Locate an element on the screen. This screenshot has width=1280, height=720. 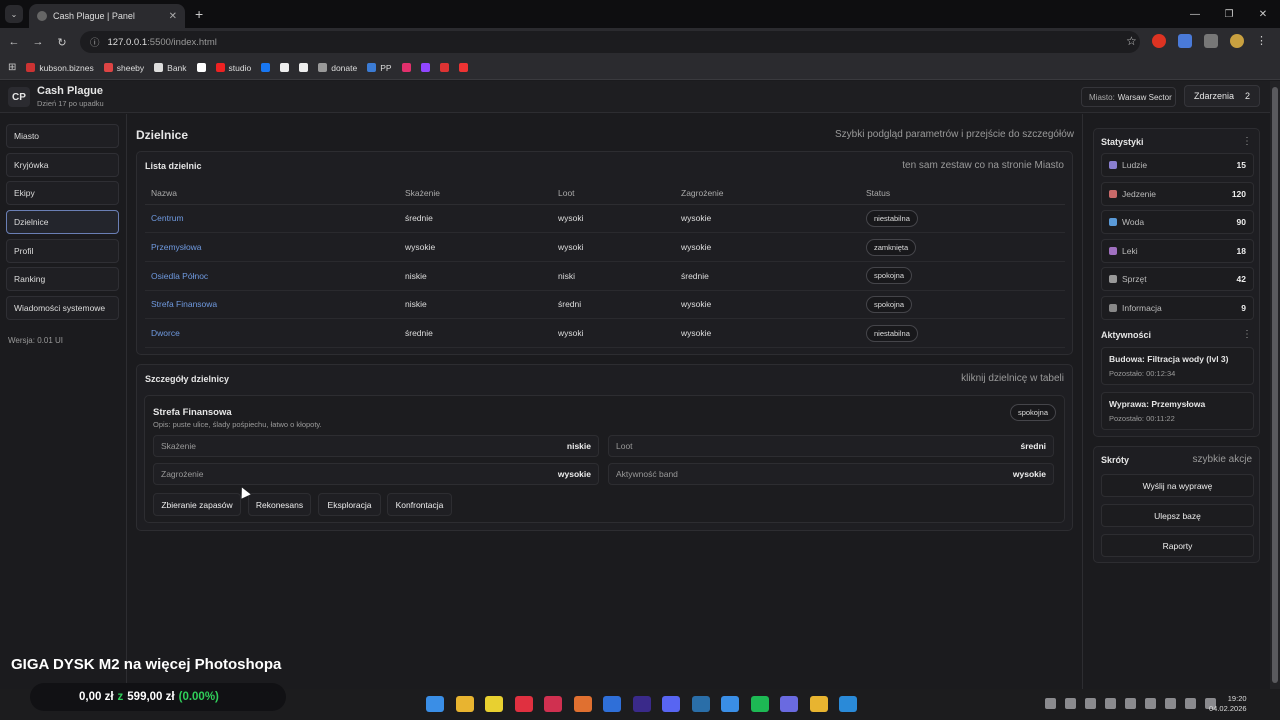
apps-grid-icon: ⊞ is located at coordinates (12, 67).